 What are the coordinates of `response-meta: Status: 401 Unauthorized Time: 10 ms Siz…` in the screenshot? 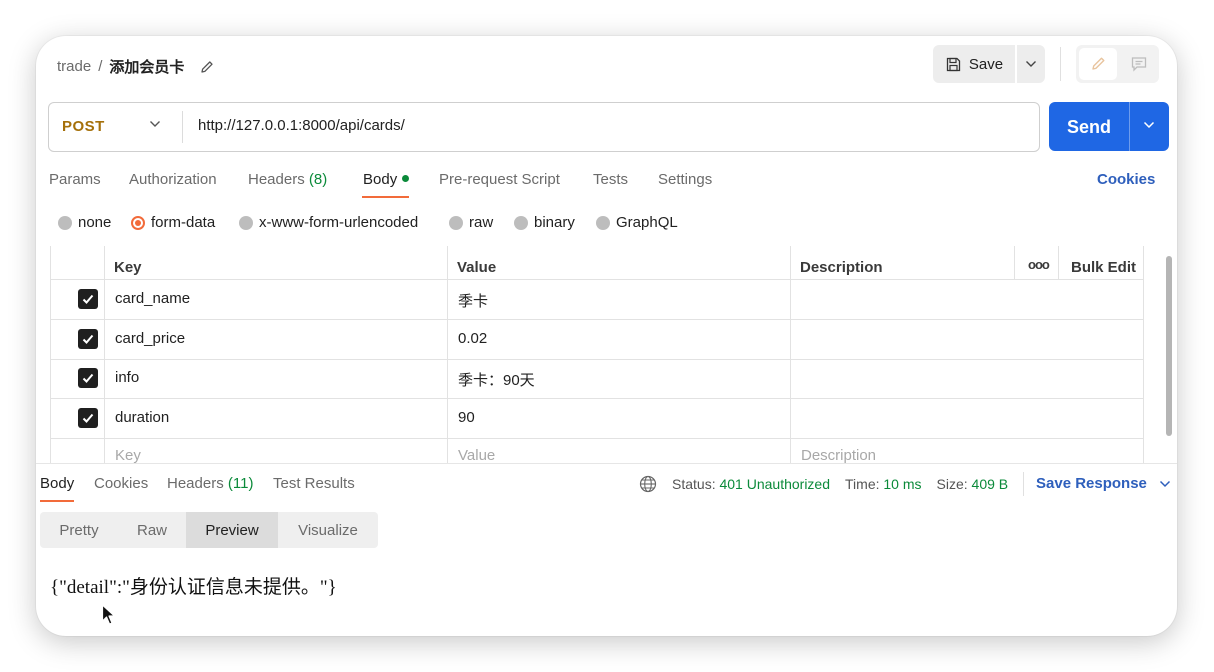 It's located at (823, 484).